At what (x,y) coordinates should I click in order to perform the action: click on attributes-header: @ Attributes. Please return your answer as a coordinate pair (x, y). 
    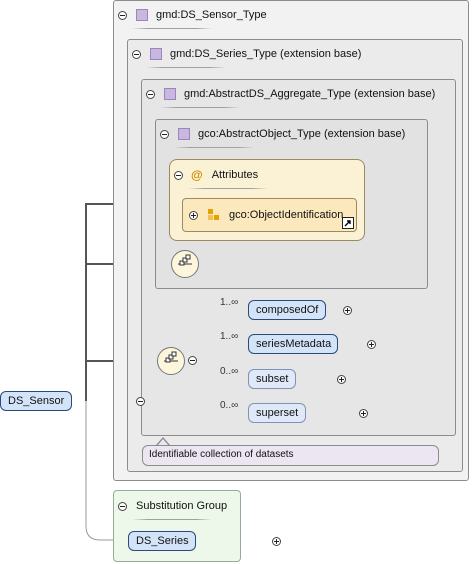
    Looking at the image, I should click on (216, 175).